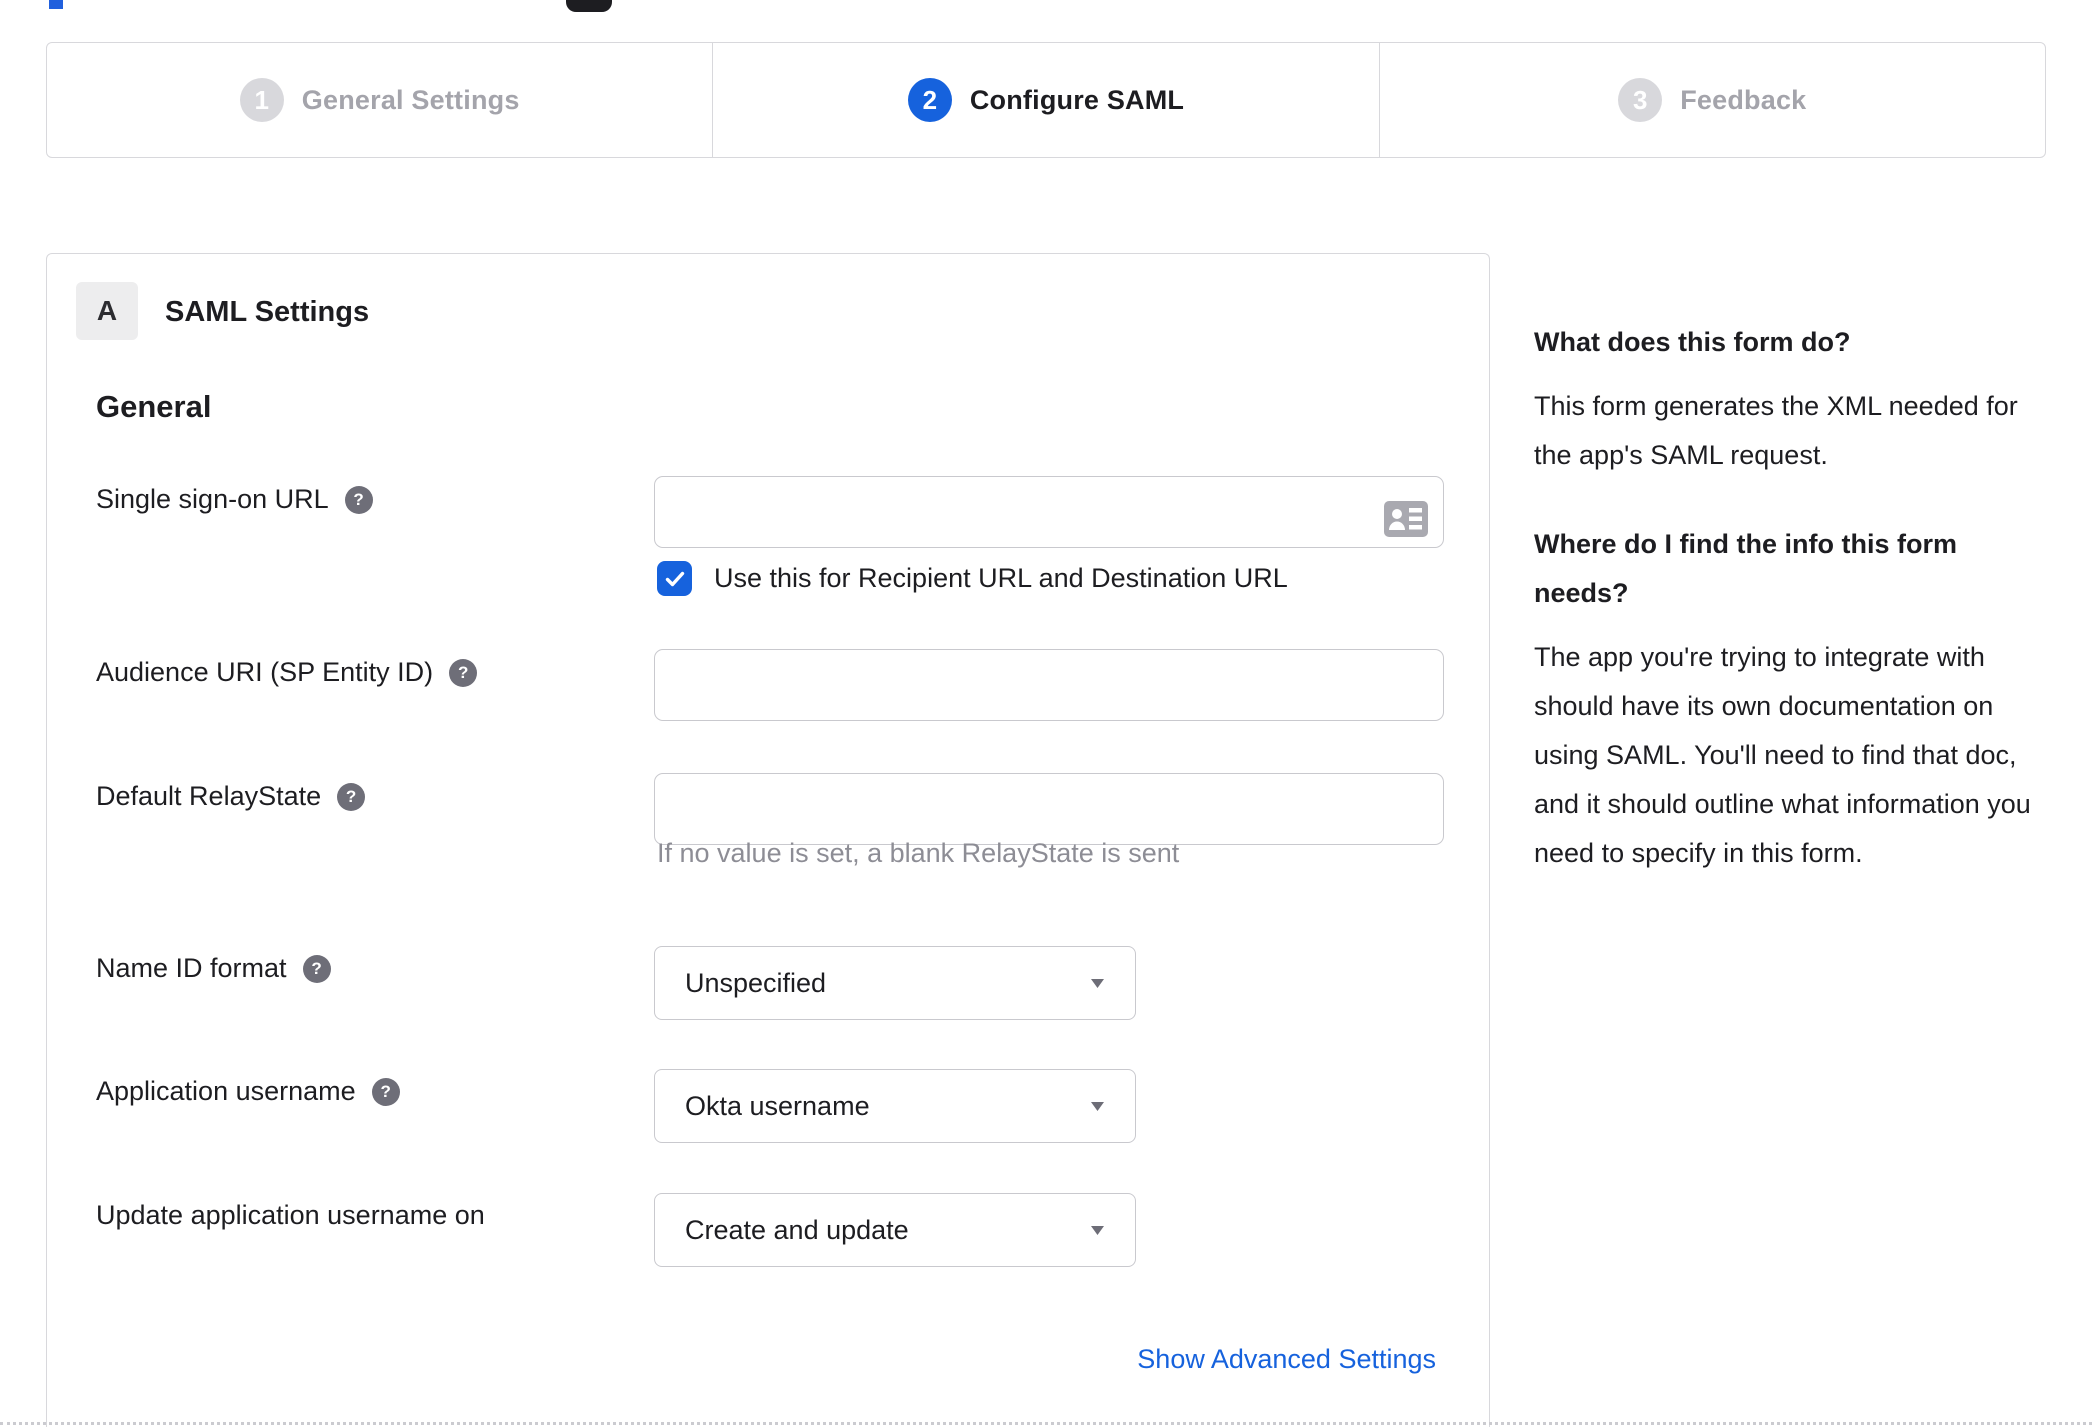  What do you see at coordinates (797, 1229) in the screenshot?
I see `update-application-username-value: Create and update` at bounding box center [797, 1229].